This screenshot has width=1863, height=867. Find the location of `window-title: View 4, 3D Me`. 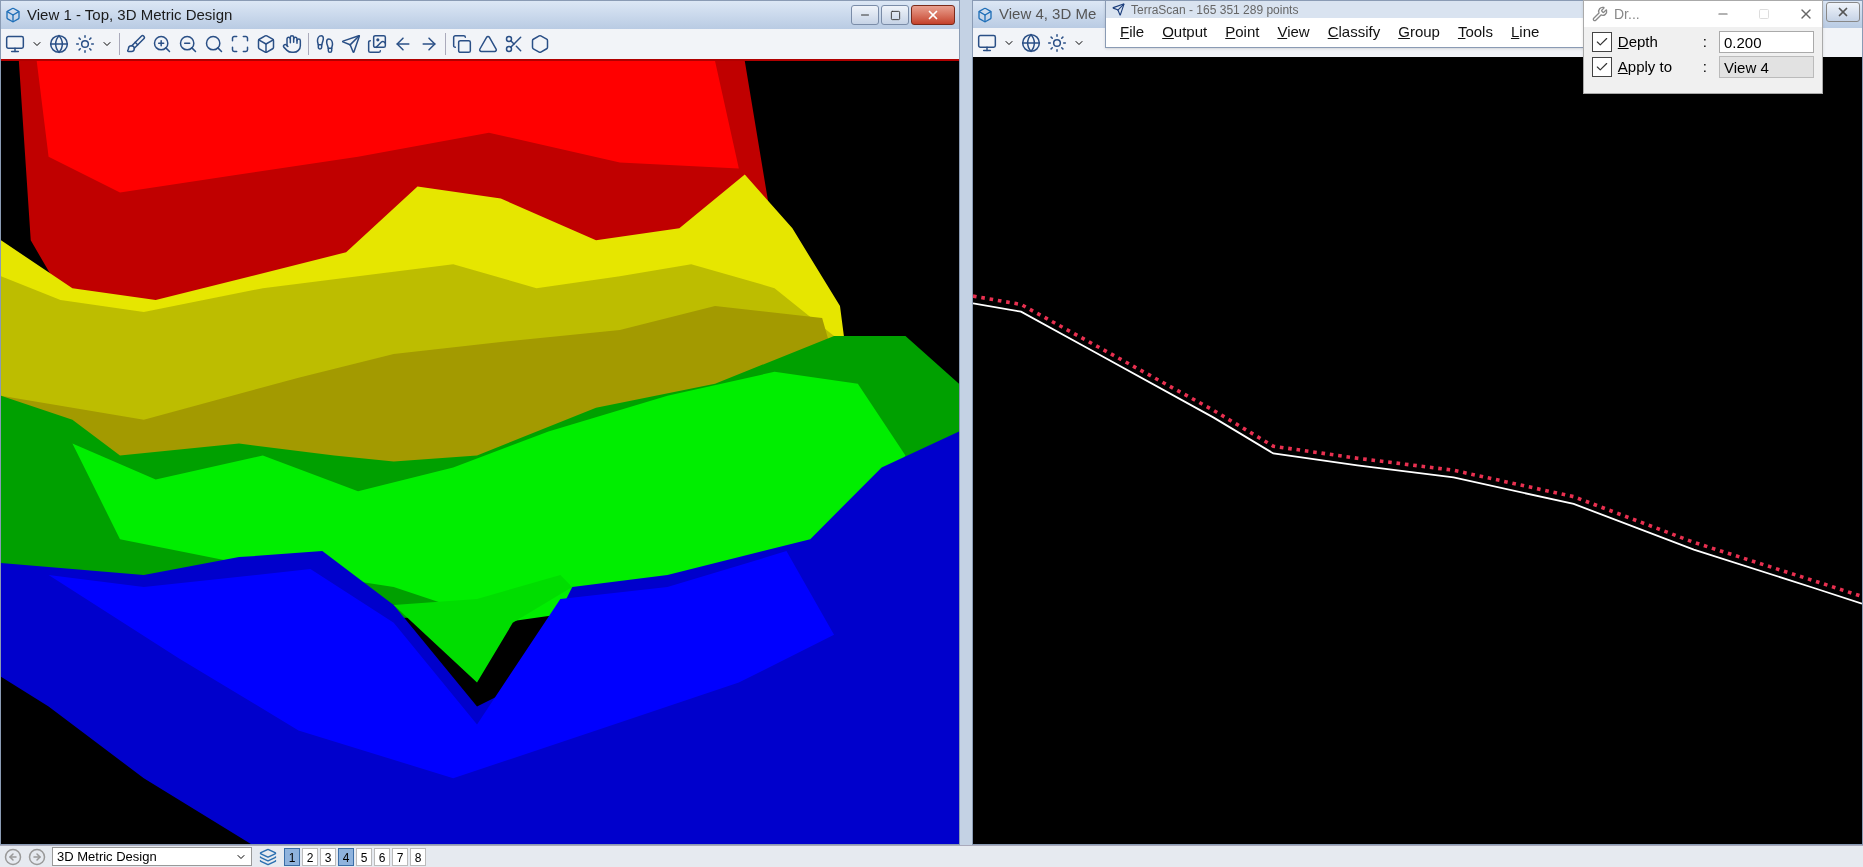

window-title: View 4, 3D Me is located at coordinates (1048, 14).